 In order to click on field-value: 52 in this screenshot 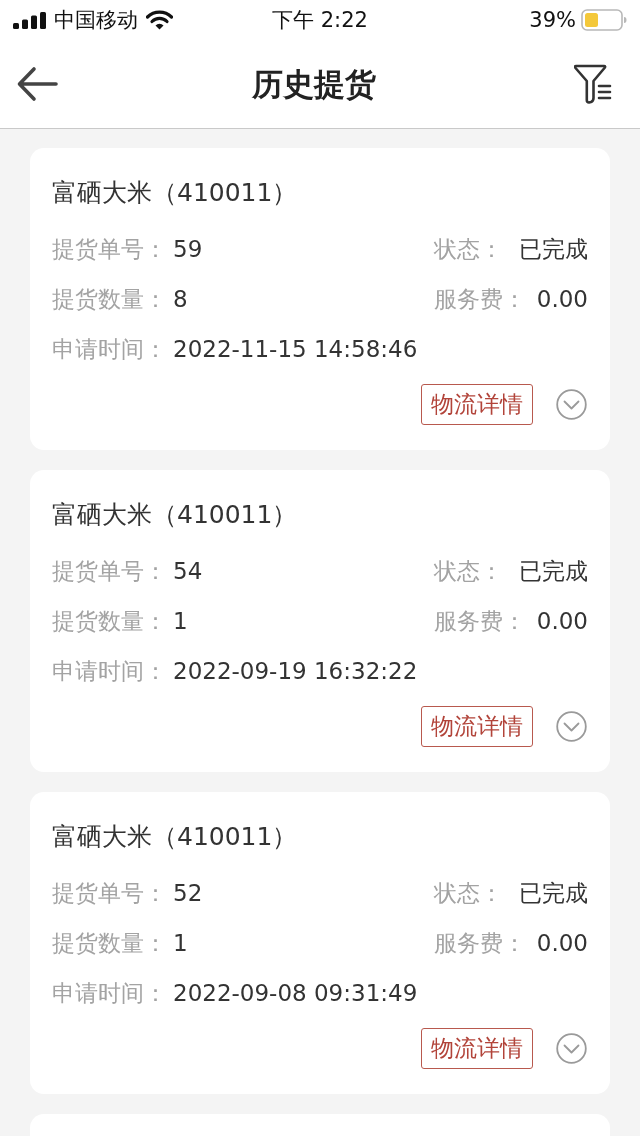, I will do `click(188, 893)`.